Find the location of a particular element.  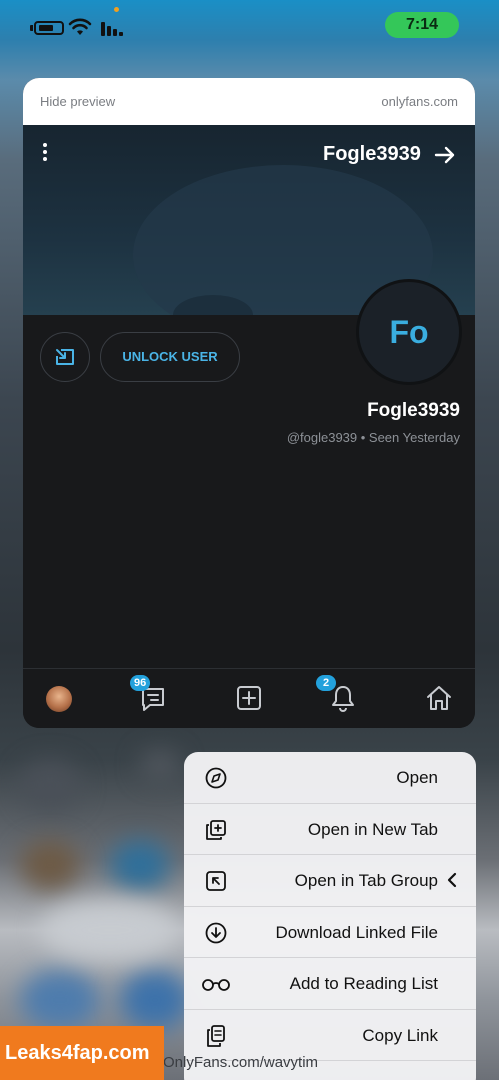

add-post-icon is located at coordinates (249, 698).